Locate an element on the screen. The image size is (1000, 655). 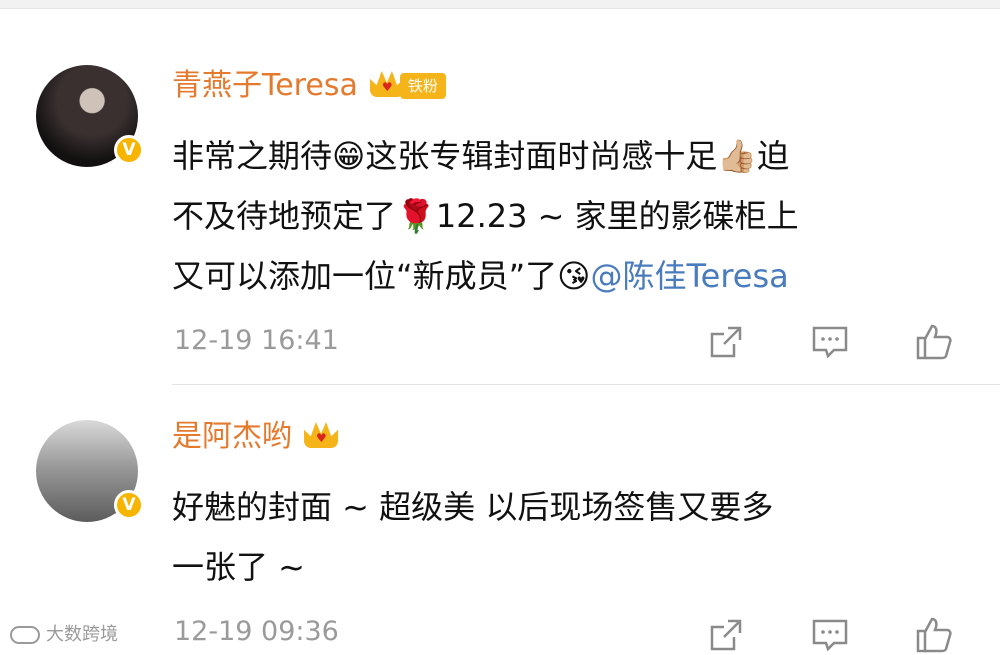
comment-line: 一张了 ~ is located at coordinates (238, 567).